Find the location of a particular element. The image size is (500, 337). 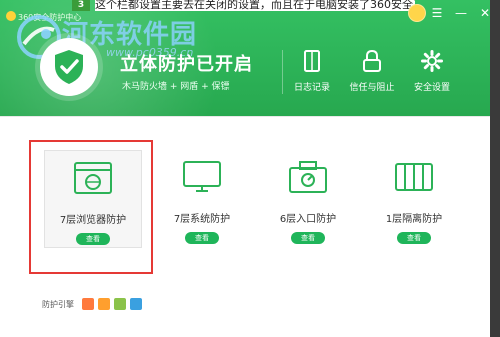

engine-footer: 防护引擎 is located at coordinates (92, 304).